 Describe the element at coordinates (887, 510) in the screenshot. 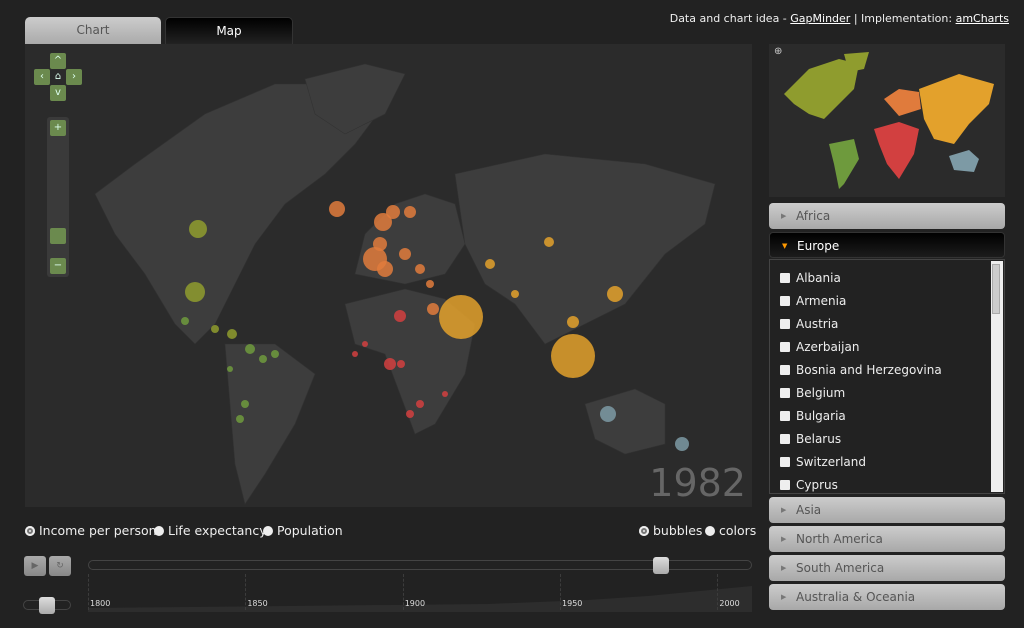

I see `region-header-asia: ▶ Asia` at that location.